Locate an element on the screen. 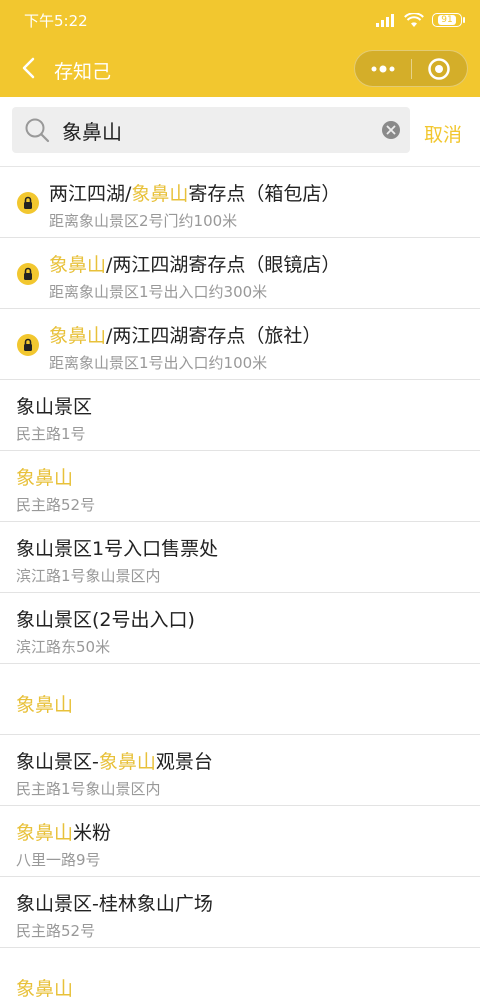 Image resolution: width=480 pixels, height=999 pixels. storage-point-item: 两江四湖/象鼻山寄存点（箱包店） 距离象山景区2号门约100米 is located at coordinates (240, 202).